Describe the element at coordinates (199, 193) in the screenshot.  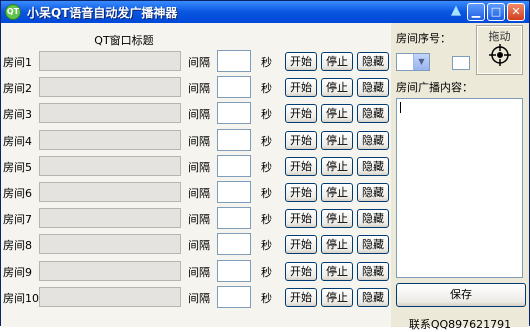
I see `interval-label-6: 间隔` at that location.